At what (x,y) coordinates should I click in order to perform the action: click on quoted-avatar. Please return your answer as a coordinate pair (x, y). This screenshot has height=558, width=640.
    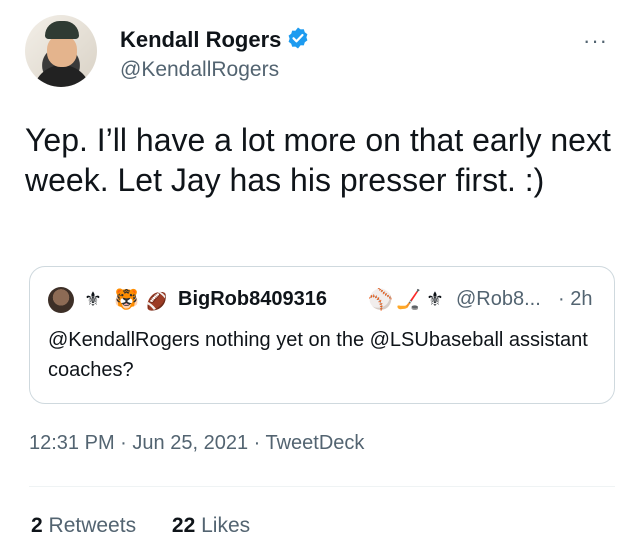
    Looking at the image, I should click on (61, 300).